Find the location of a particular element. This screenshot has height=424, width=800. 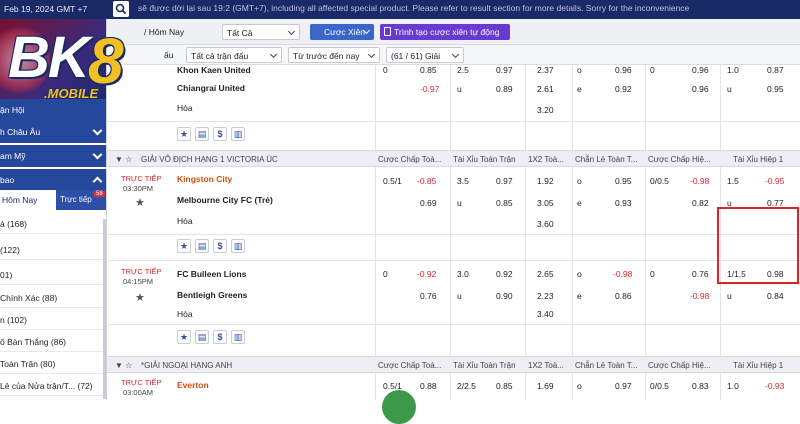

odds-value: 0.87 is located at coordinates (775, 70).